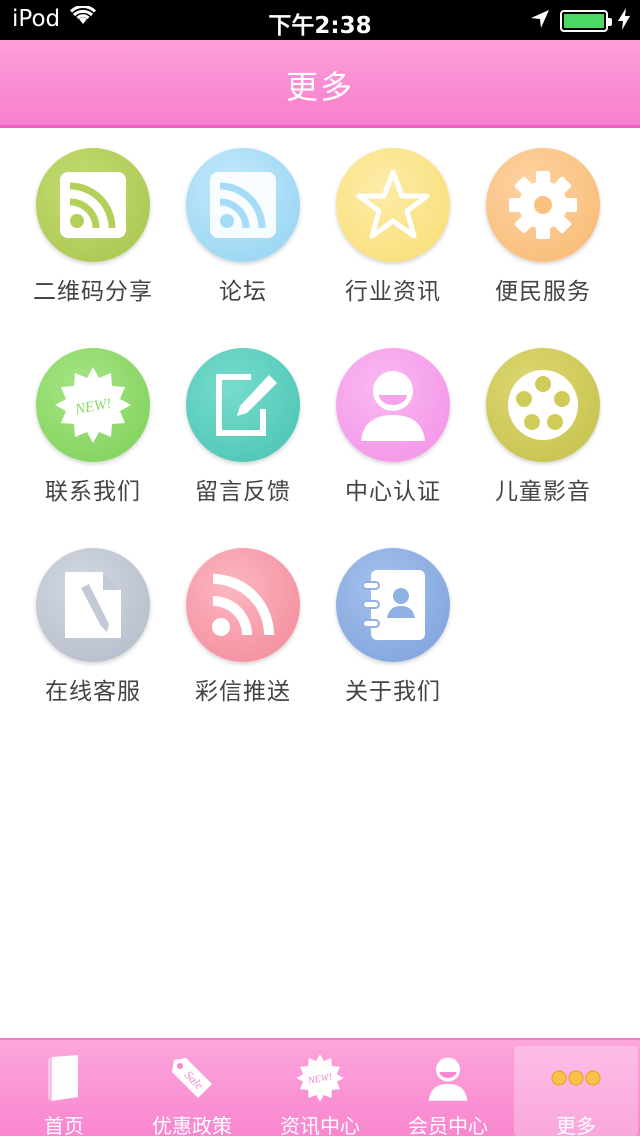  I want to click on grid-item-certification: 中心认证, so click(393, 433).